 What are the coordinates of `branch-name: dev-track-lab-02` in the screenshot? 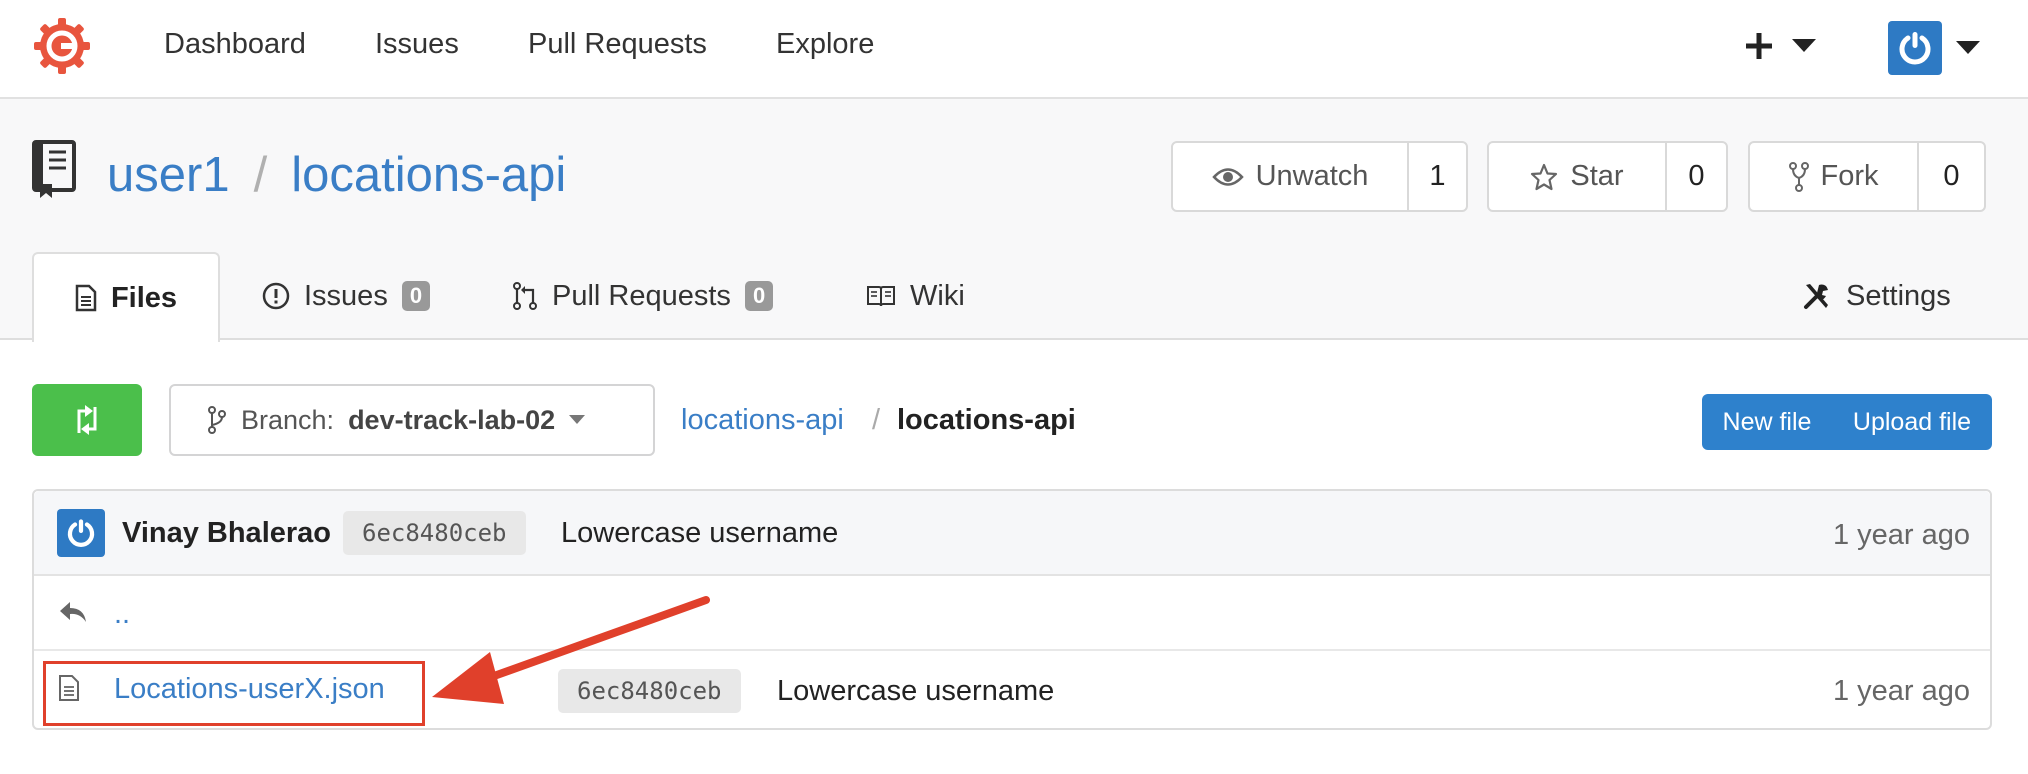 It's located at (452, 419).